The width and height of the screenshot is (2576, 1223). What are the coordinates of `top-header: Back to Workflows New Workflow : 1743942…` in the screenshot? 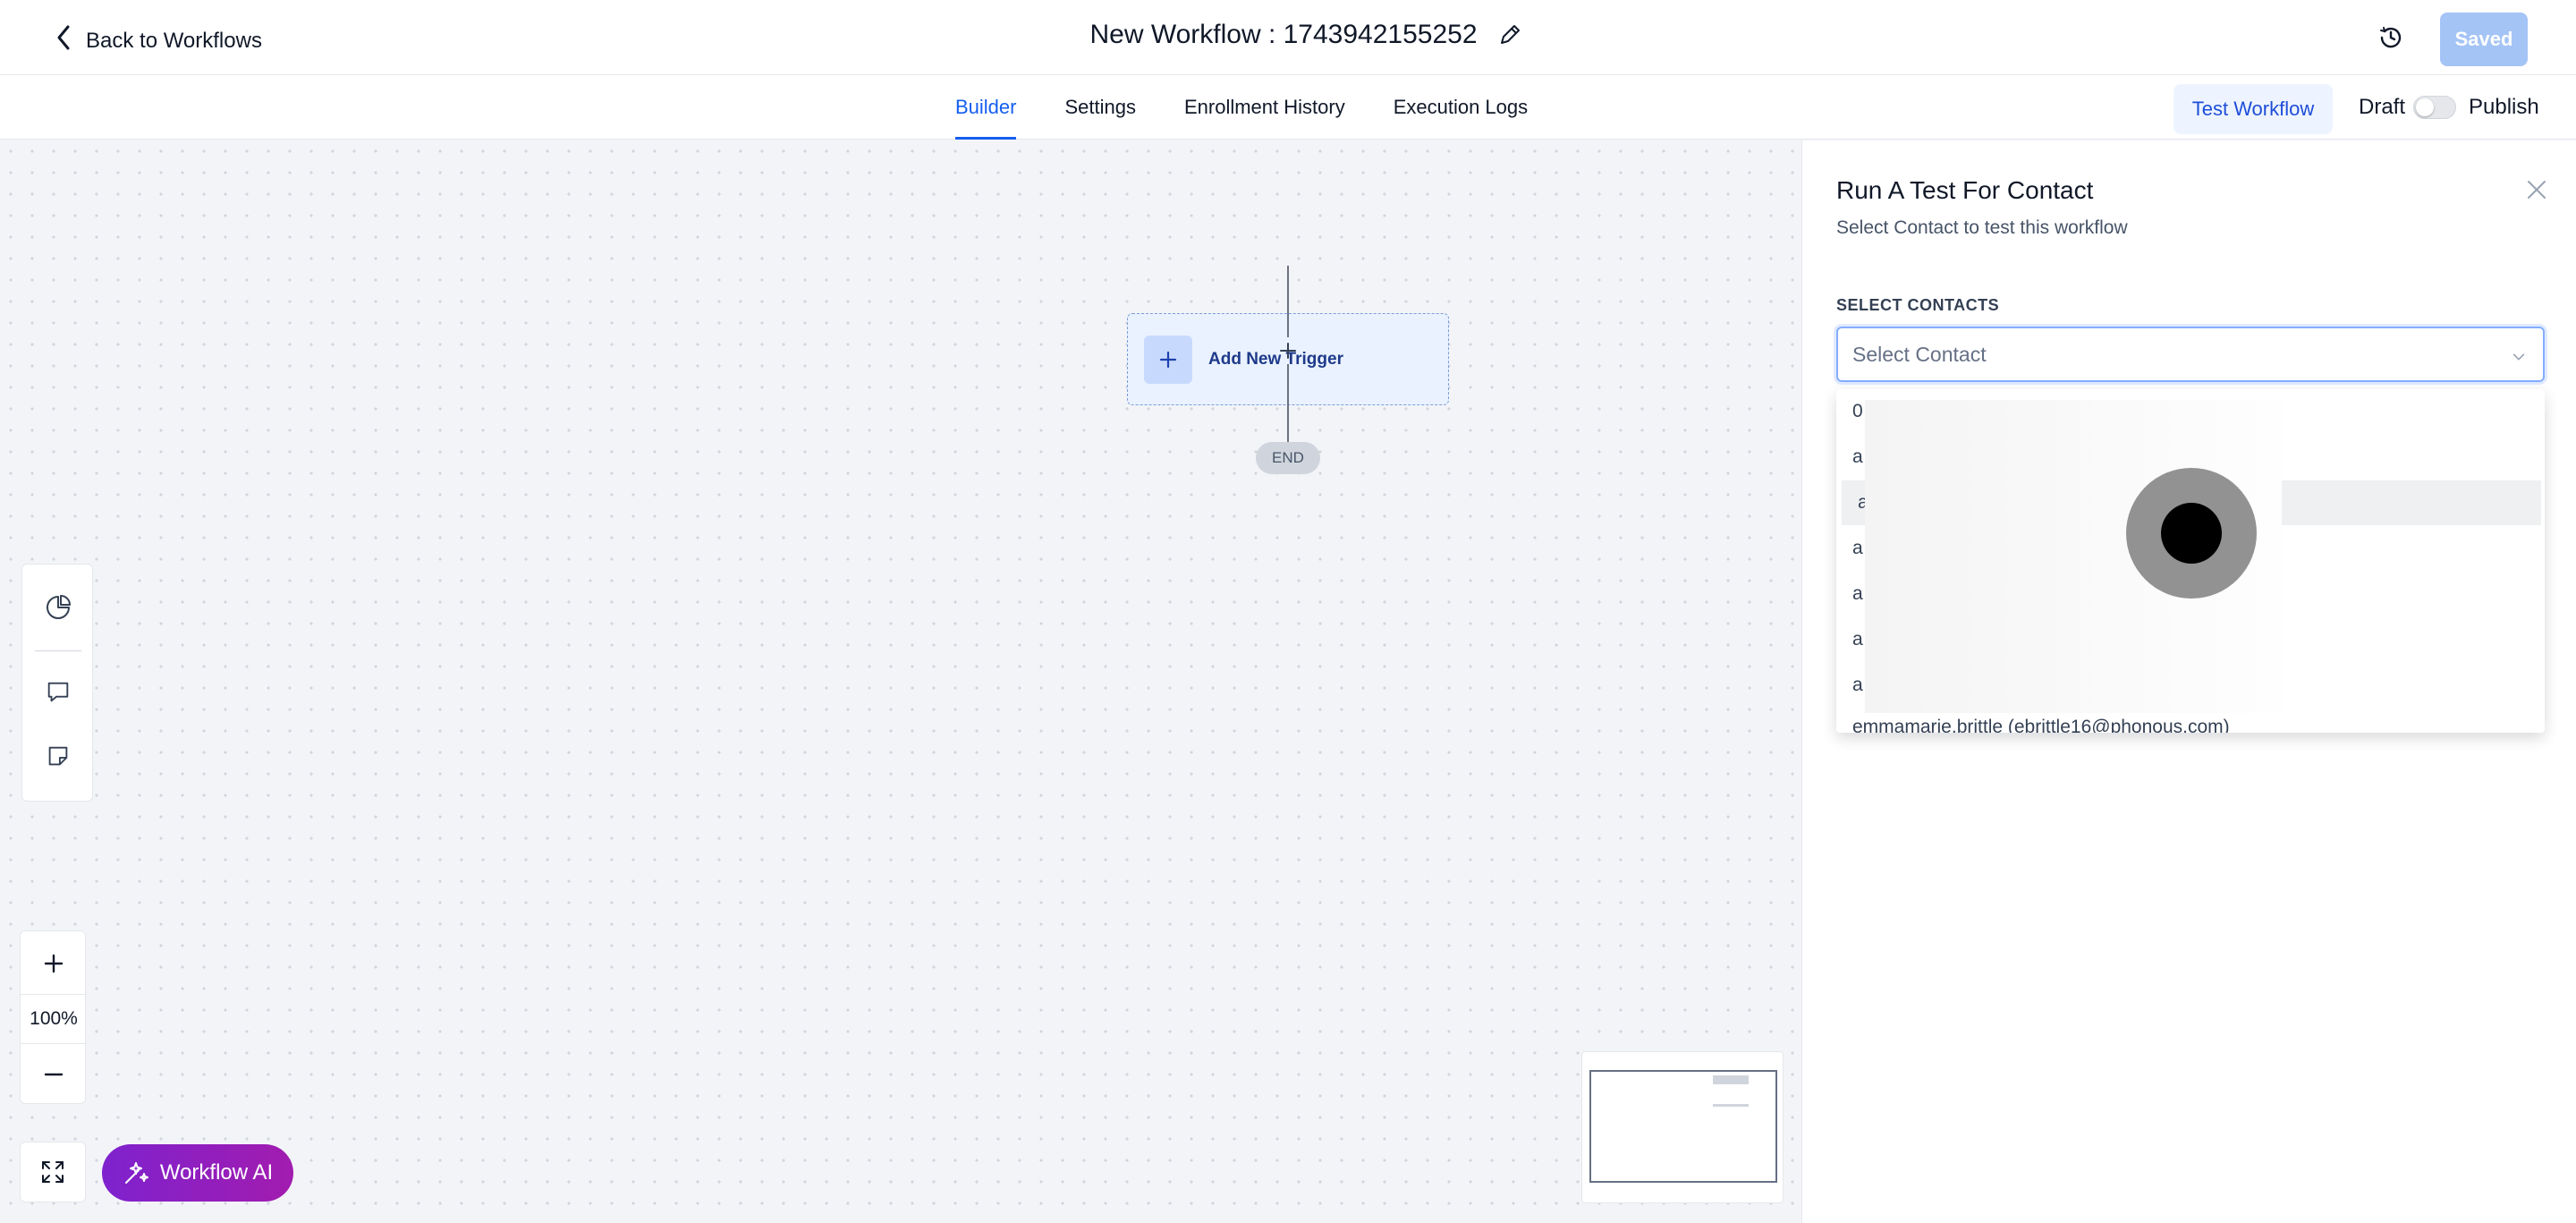 It's located at (1288, 37).